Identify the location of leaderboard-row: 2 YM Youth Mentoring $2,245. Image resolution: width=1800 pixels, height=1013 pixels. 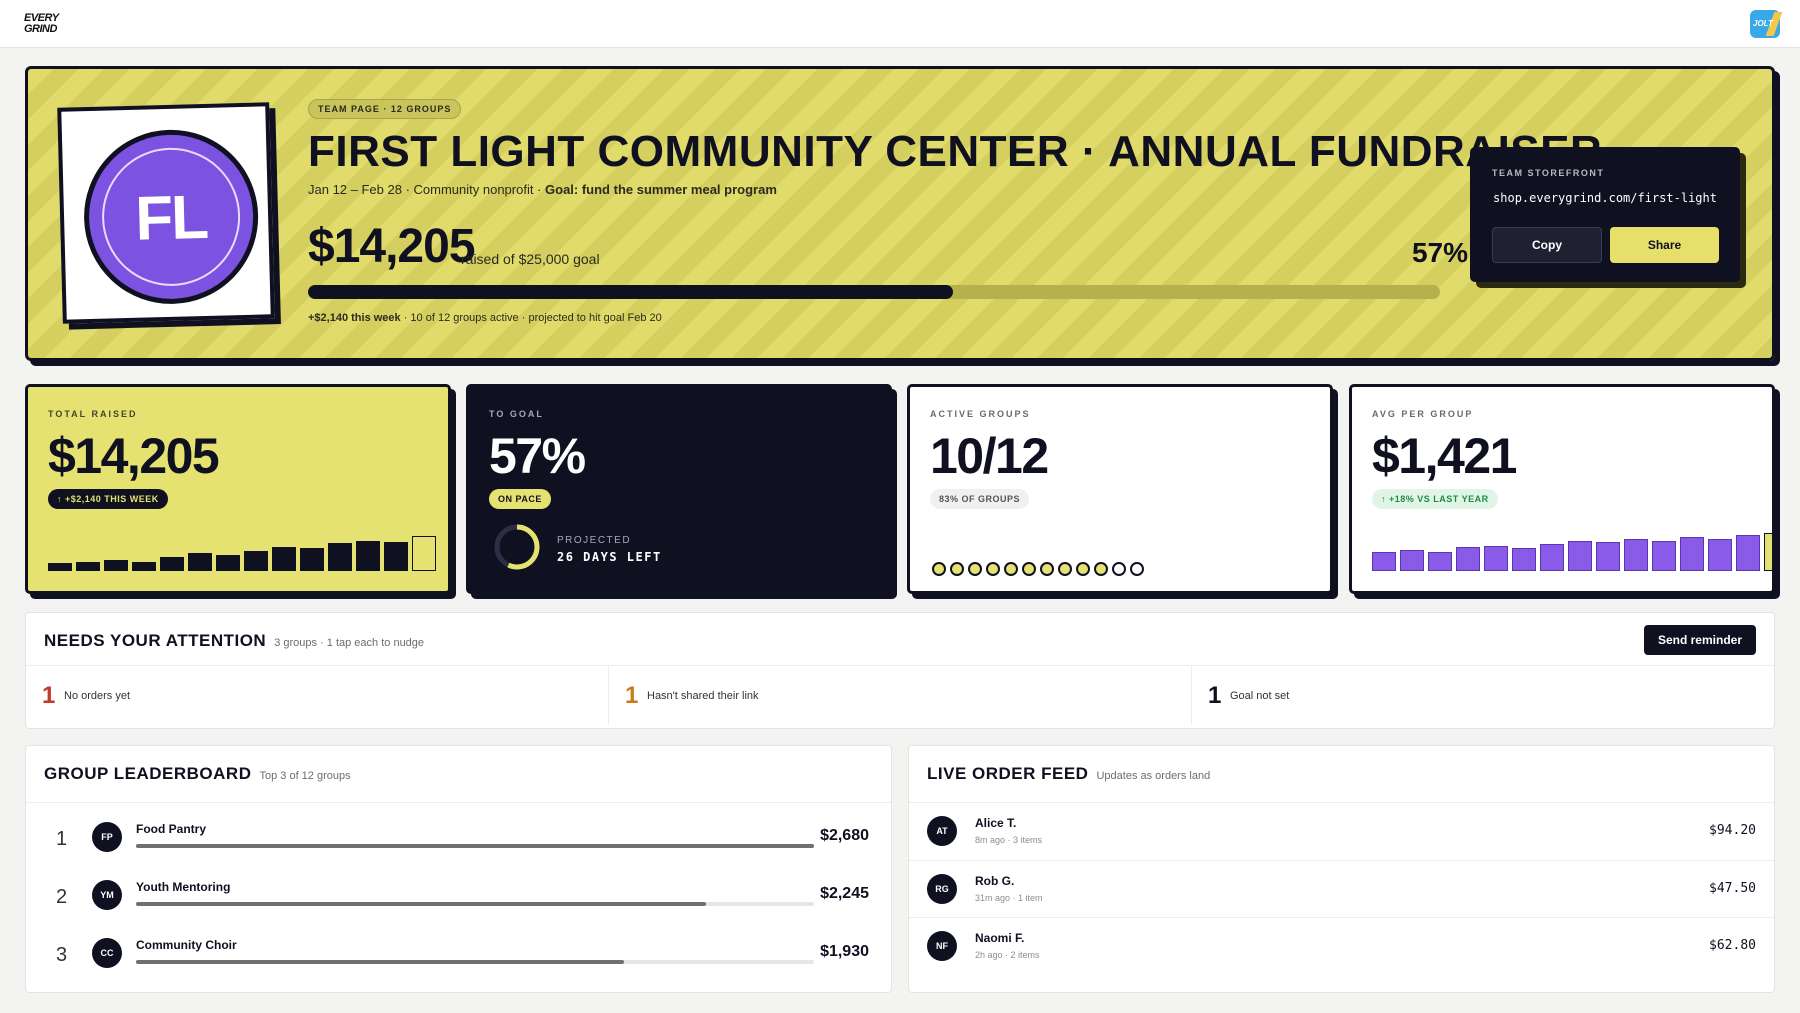
(458, 897).